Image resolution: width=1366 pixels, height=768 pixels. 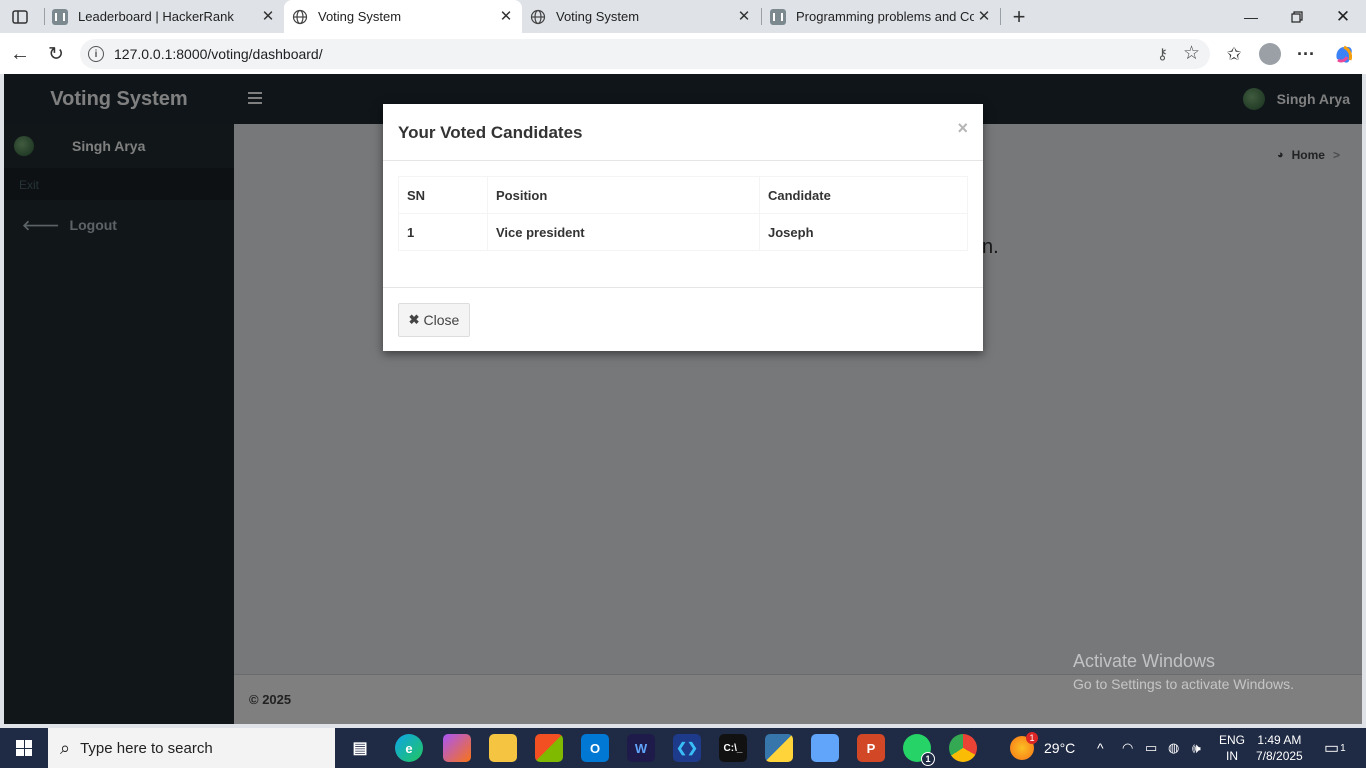 I want to click on tab-voting-system: Voting System ✕, so click(x=641, y=16).